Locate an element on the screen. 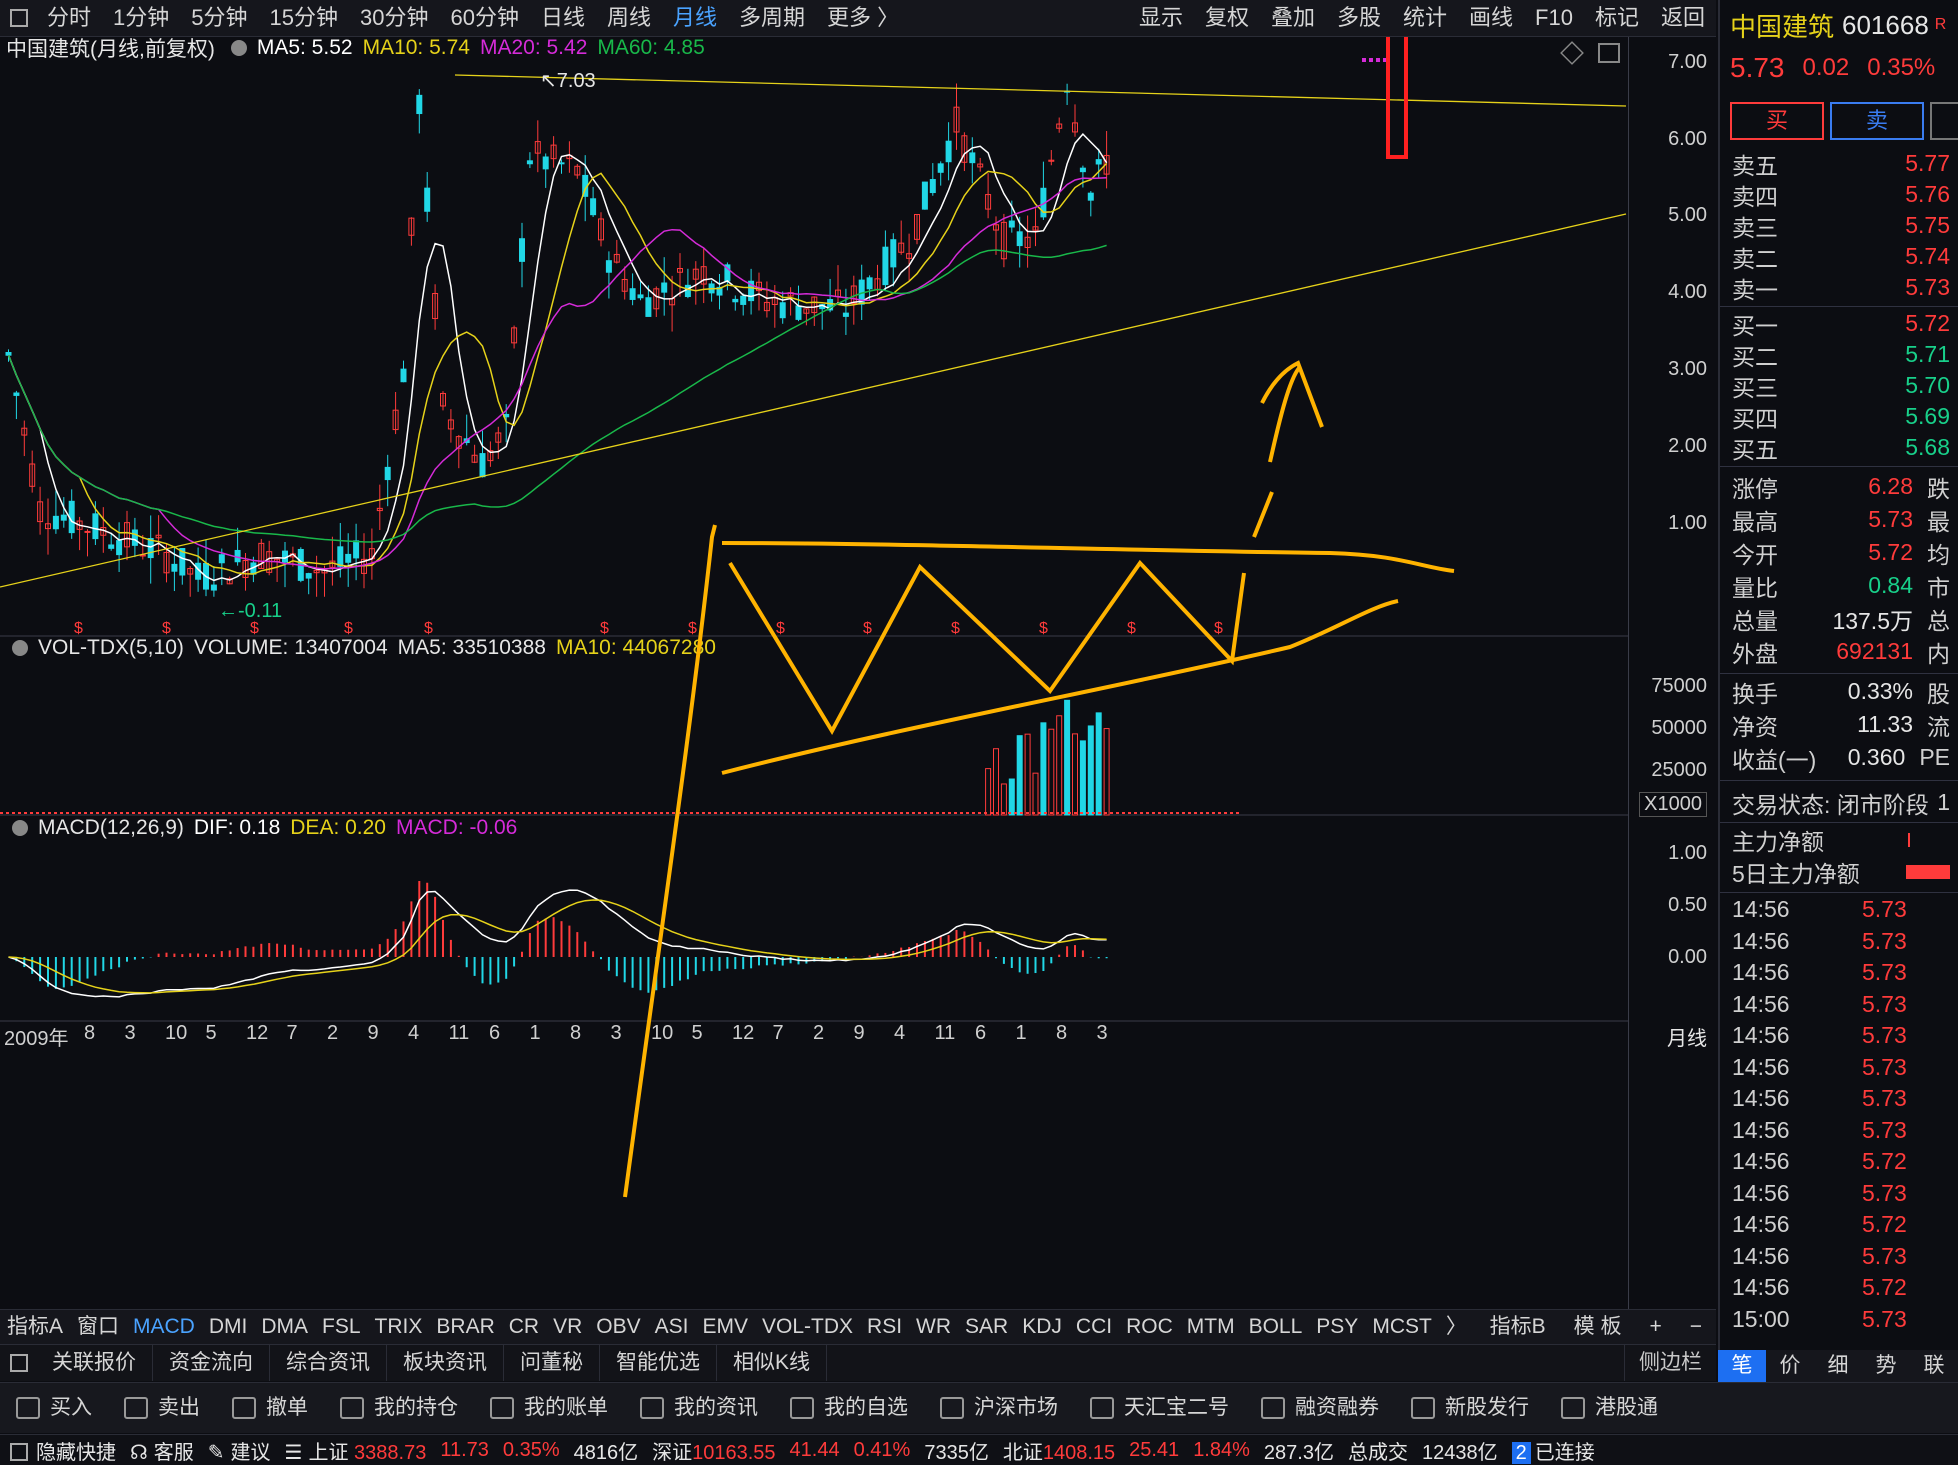 Image resolution: width=1958 pixels, height=1465 pixels. sz-index: 深证10163.55 is located at coordinates (713, 1450).